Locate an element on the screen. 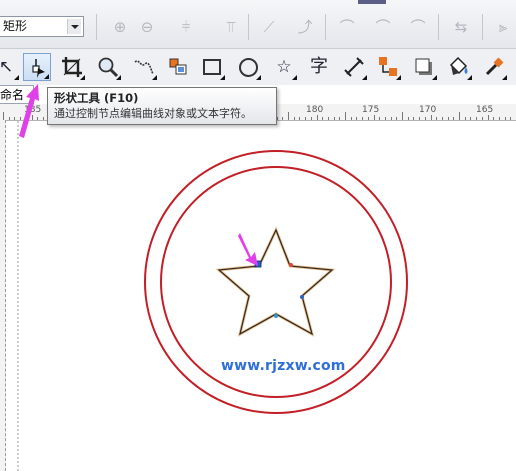 The width and height of the screenshot is (516, 471). ruler-label: 180 is located at coordinates (315, 110).